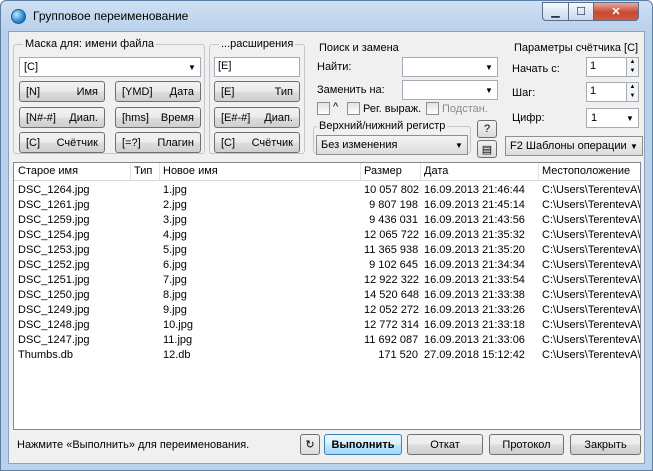  Describe the element at coordinates (606, 92) in the screenshot. I see `step-input: 1` at that location.